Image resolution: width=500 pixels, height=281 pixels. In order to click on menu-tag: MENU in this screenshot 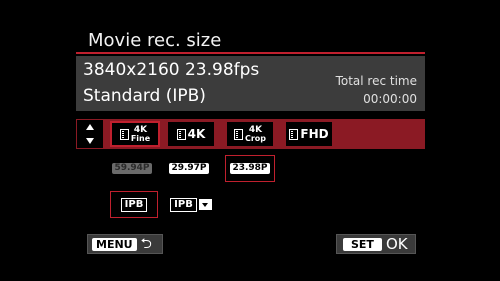, I will do `click(114, 244)`.